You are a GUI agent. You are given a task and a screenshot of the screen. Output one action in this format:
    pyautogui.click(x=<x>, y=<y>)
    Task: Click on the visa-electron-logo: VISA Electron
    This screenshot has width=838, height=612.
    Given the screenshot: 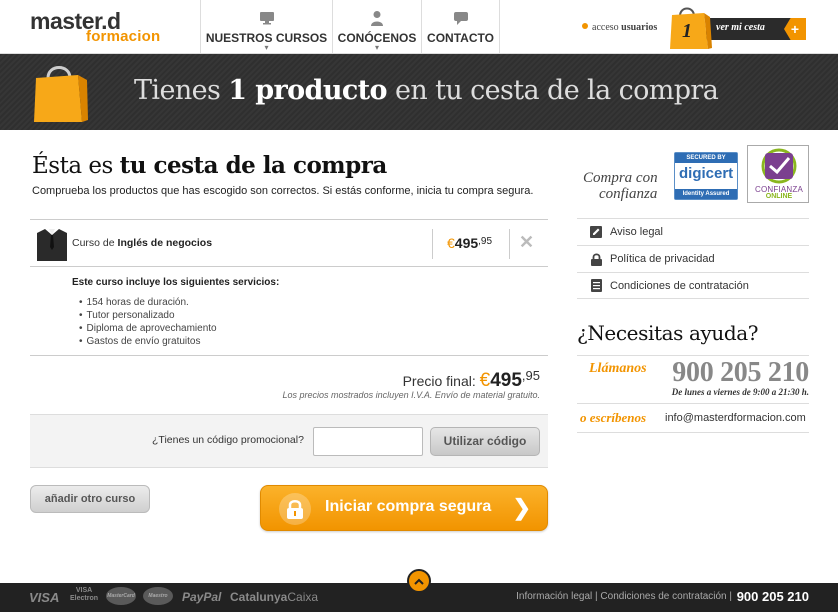 What is the action you would take?
    pyautogui.click(x=84, y=595)
    